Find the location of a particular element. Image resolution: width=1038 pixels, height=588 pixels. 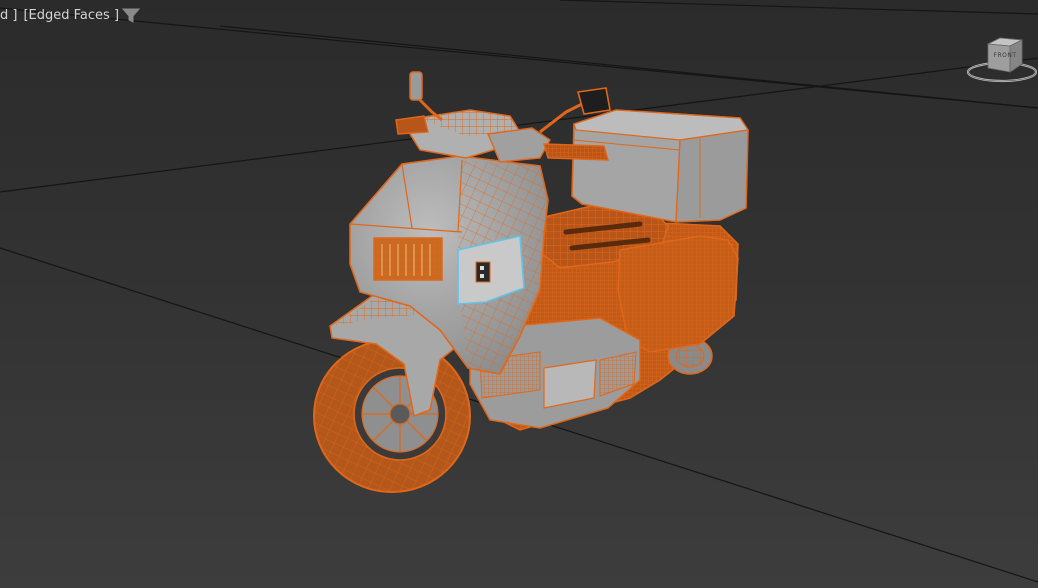

scooter-front-wheel is located at coordinates (392, 416).